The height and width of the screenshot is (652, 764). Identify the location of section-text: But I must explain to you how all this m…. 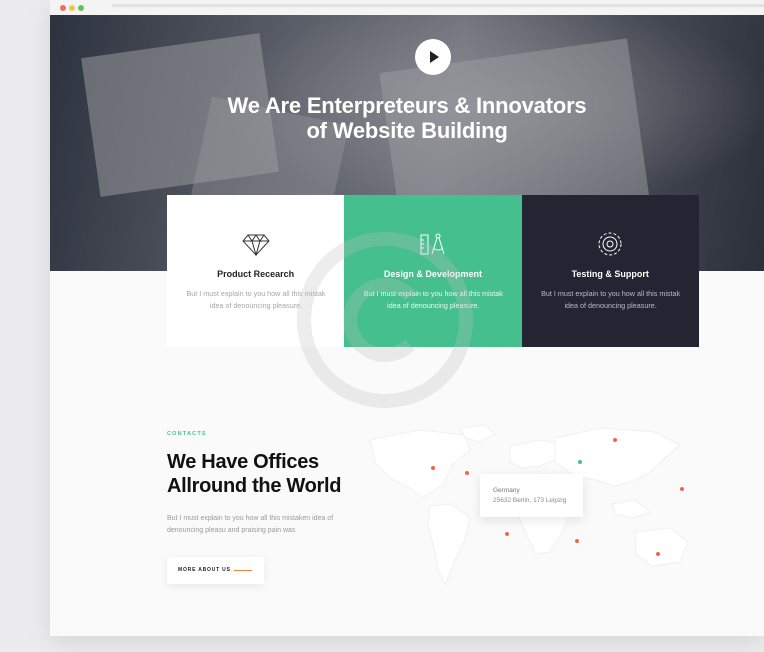
(250, 524).